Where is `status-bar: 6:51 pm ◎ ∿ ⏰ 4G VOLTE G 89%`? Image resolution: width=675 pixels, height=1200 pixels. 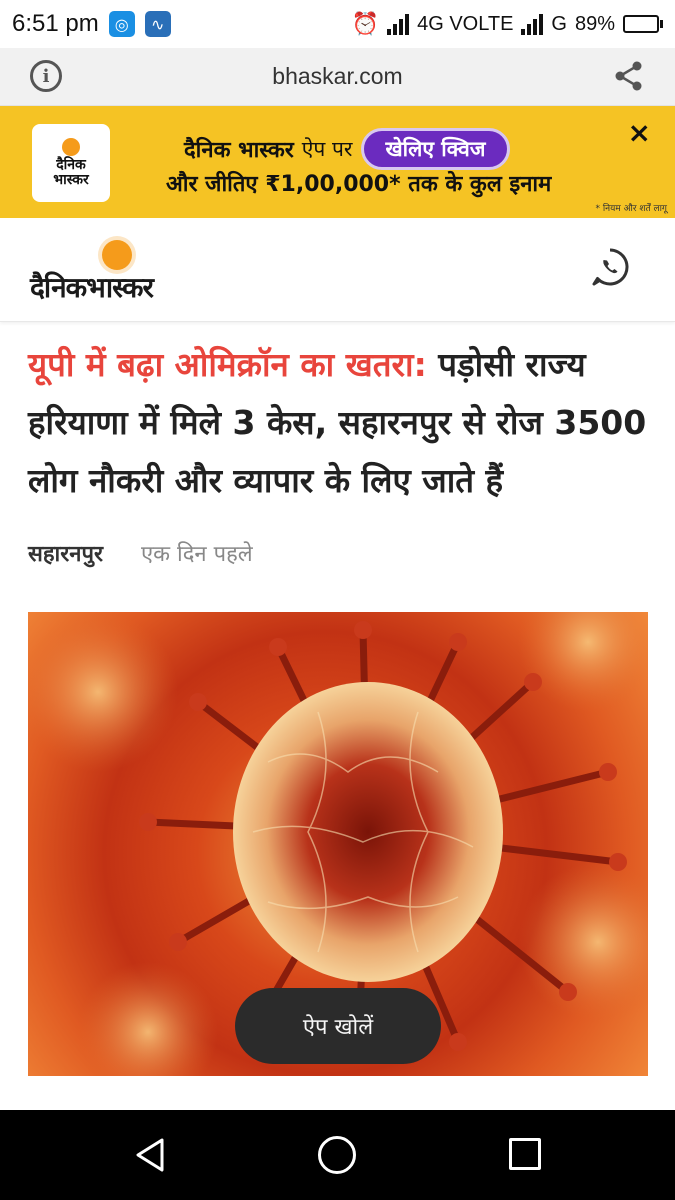
status-bar: 6:51 pm ◎ ∿ ⏰ 4G VOLTE G 89% is located at coordinates (337, 24).